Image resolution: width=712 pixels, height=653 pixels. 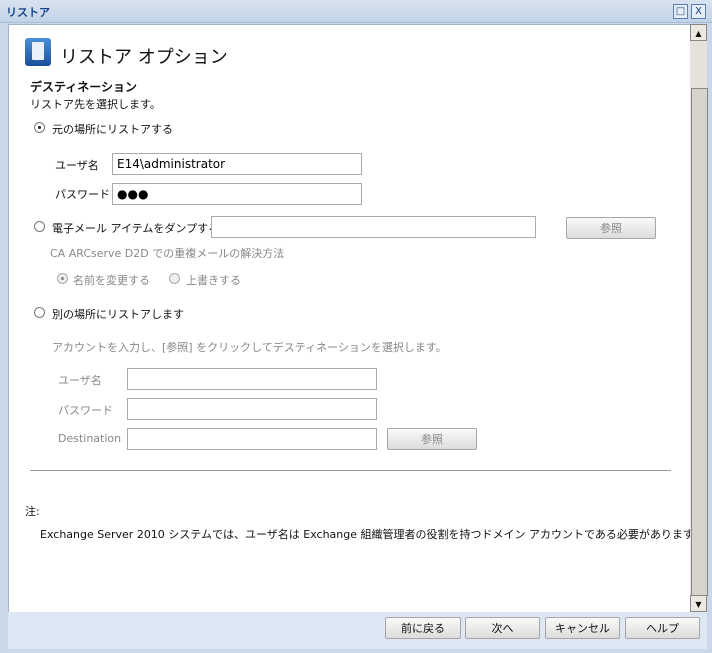 I want to click on back-button: 前に戻る, so click(x=423, y=628).